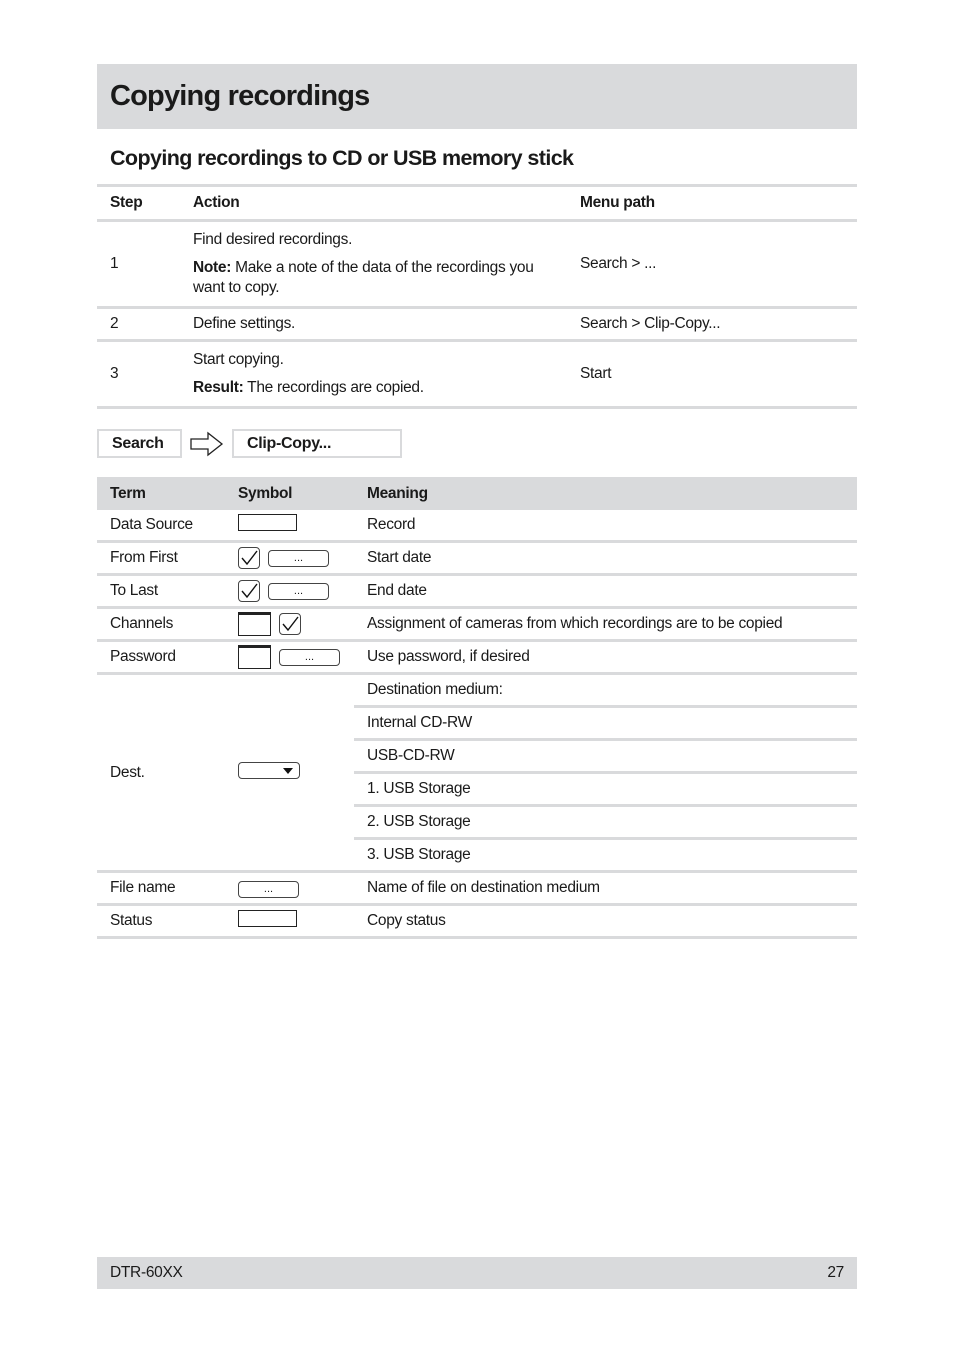  I want to click on meaning: End date, so click(605, 591).